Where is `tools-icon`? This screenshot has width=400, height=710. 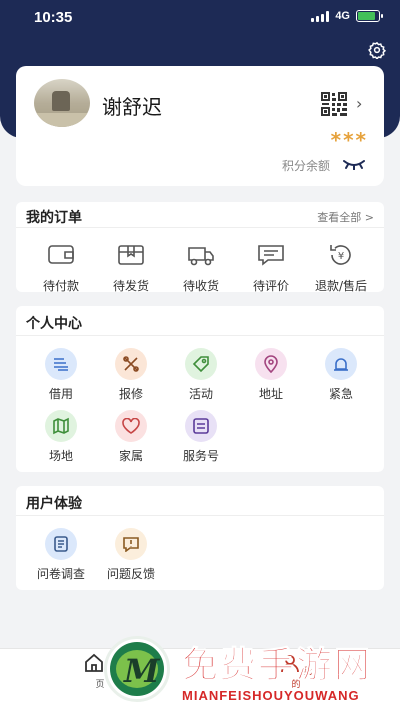
tools-icon is located at coordinates (131, 364).